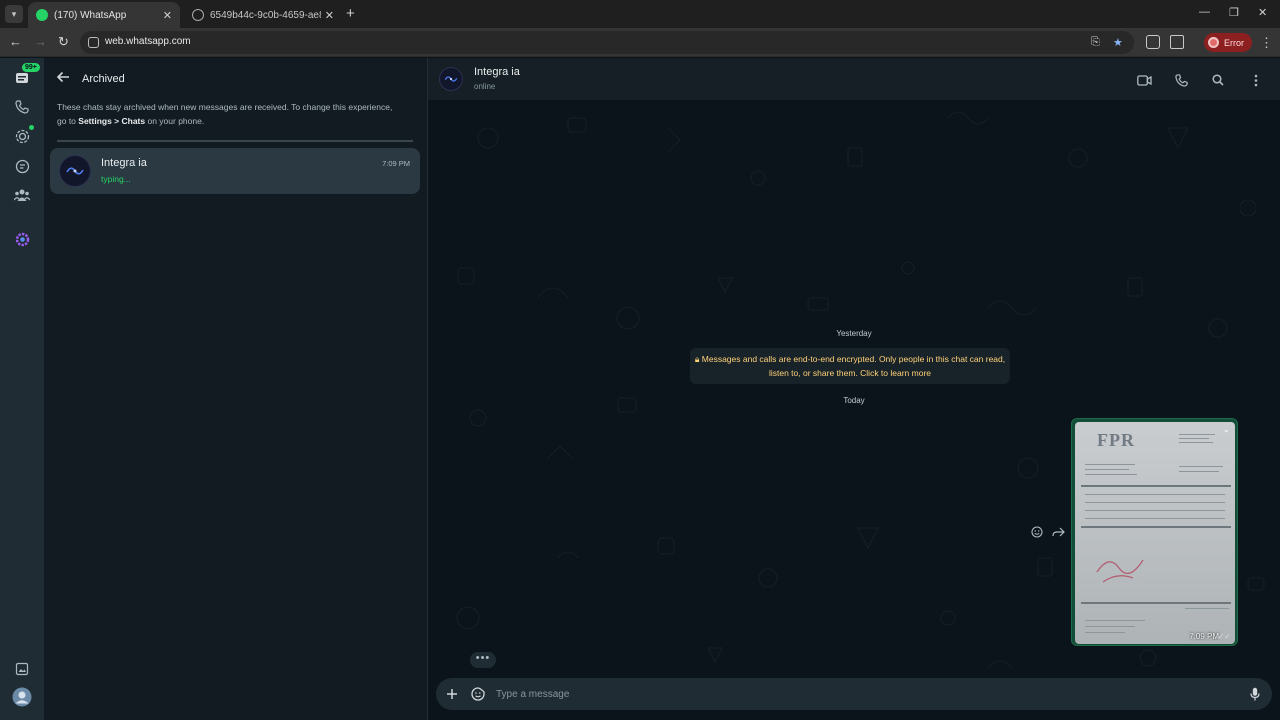  Describe the element at coordinates (1153, 42) in the screenshot. I see `extension-icon` at that location.